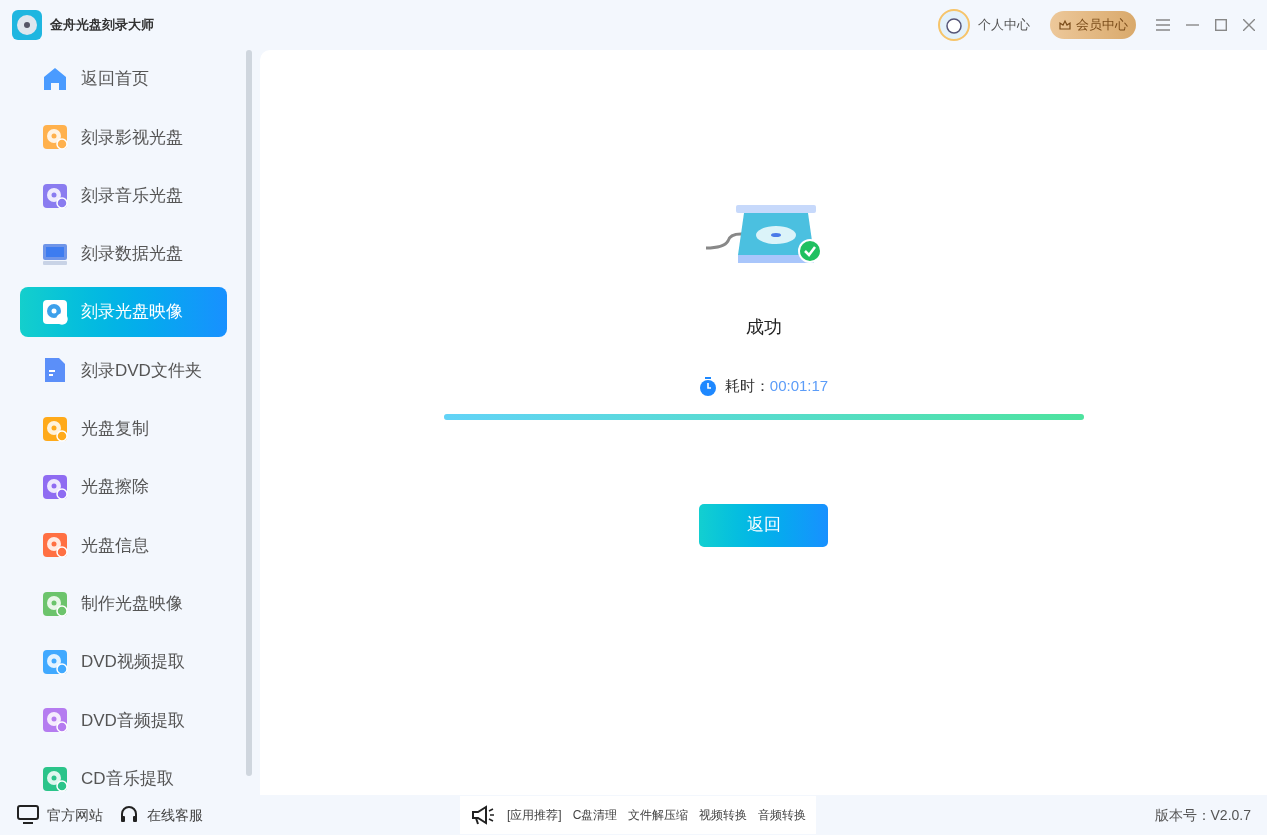  Describe the element at coordinates (1004, 25) in the screenshot. I see `user-center-link: 个人中心` at that location.